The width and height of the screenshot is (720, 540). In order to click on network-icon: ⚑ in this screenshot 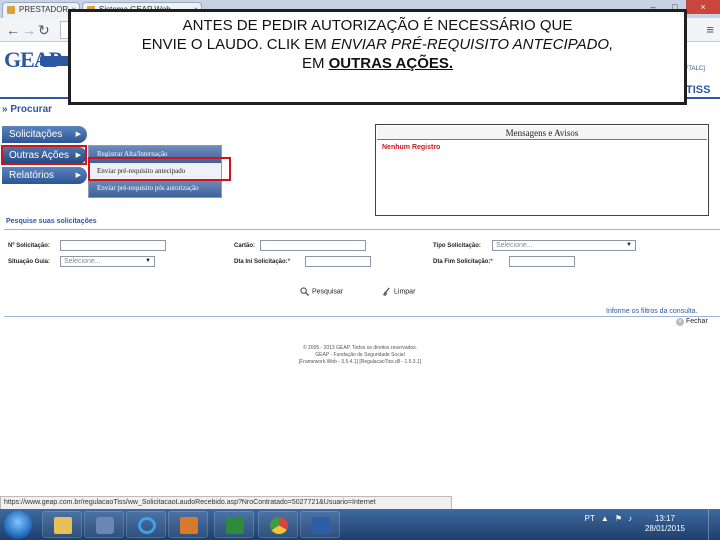, I will do `click(618, 518)`.